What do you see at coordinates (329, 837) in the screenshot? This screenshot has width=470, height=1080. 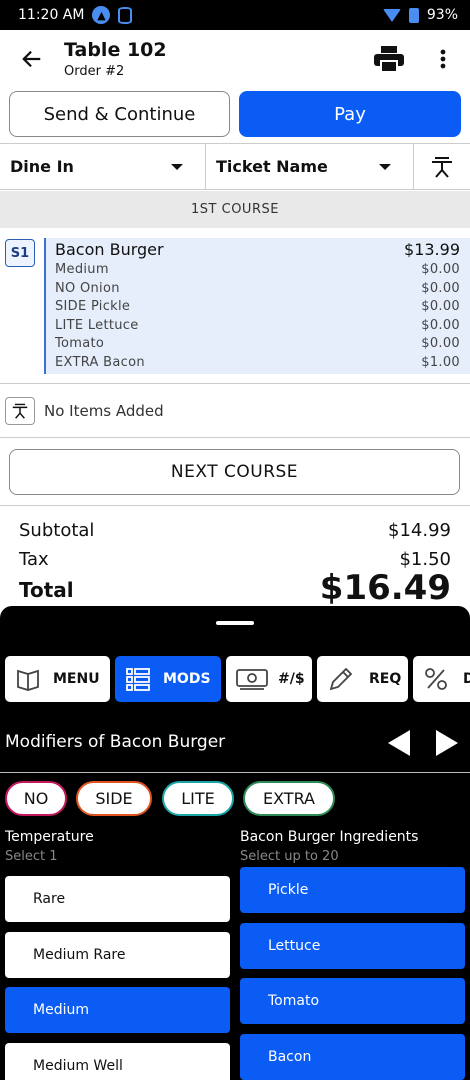 I see `ingredients-title: Bacon Burger Ingredients` at bounding box center [329, 837].